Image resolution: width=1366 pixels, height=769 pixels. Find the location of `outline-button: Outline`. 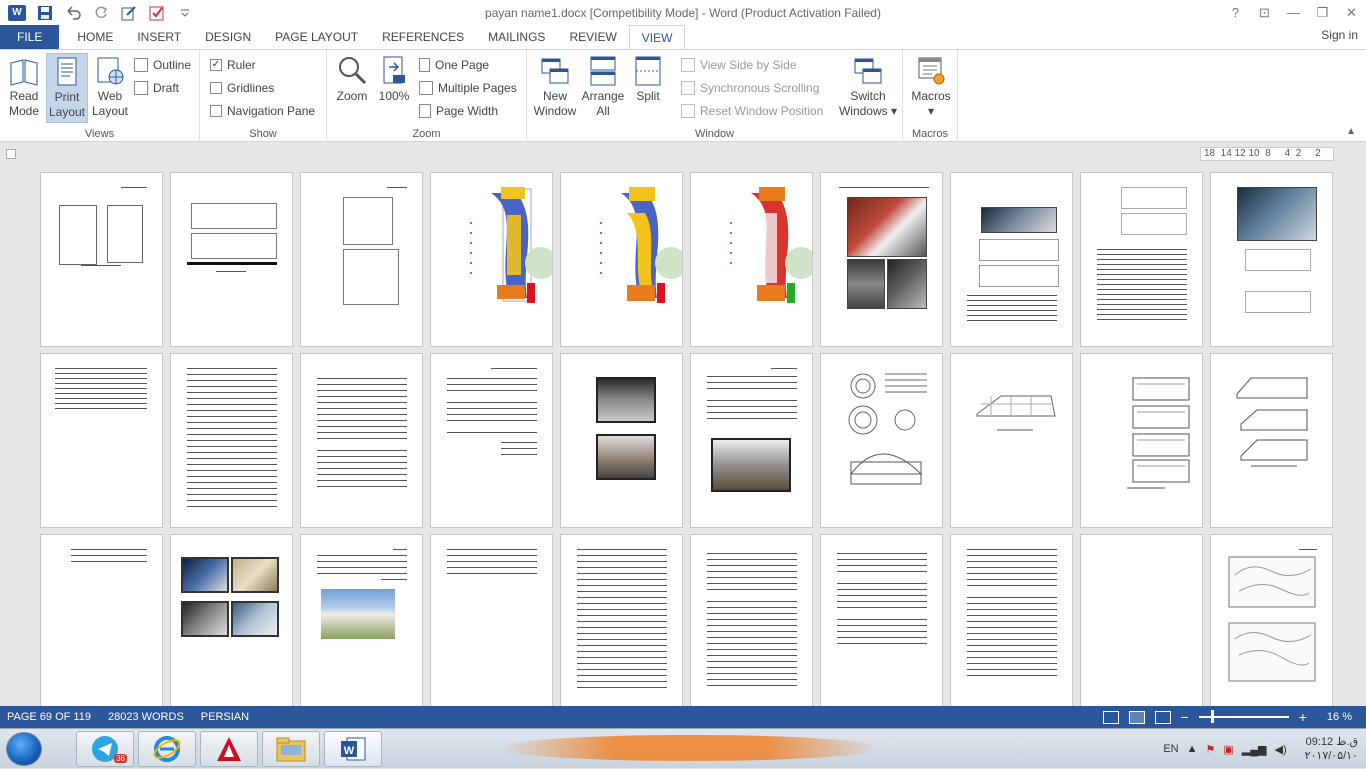

outline-button: Outline is located at coordinates (162, 65).